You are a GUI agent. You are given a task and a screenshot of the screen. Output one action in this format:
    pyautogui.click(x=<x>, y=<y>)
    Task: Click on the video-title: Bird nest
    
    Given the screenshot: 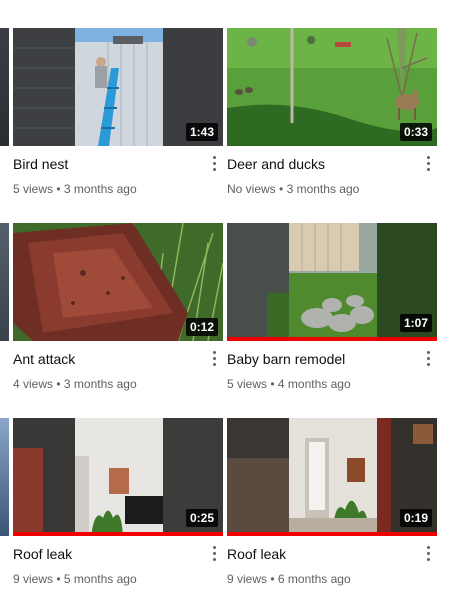 What is the action you would take?
    pyautogui.click(x=40, y=164)
    